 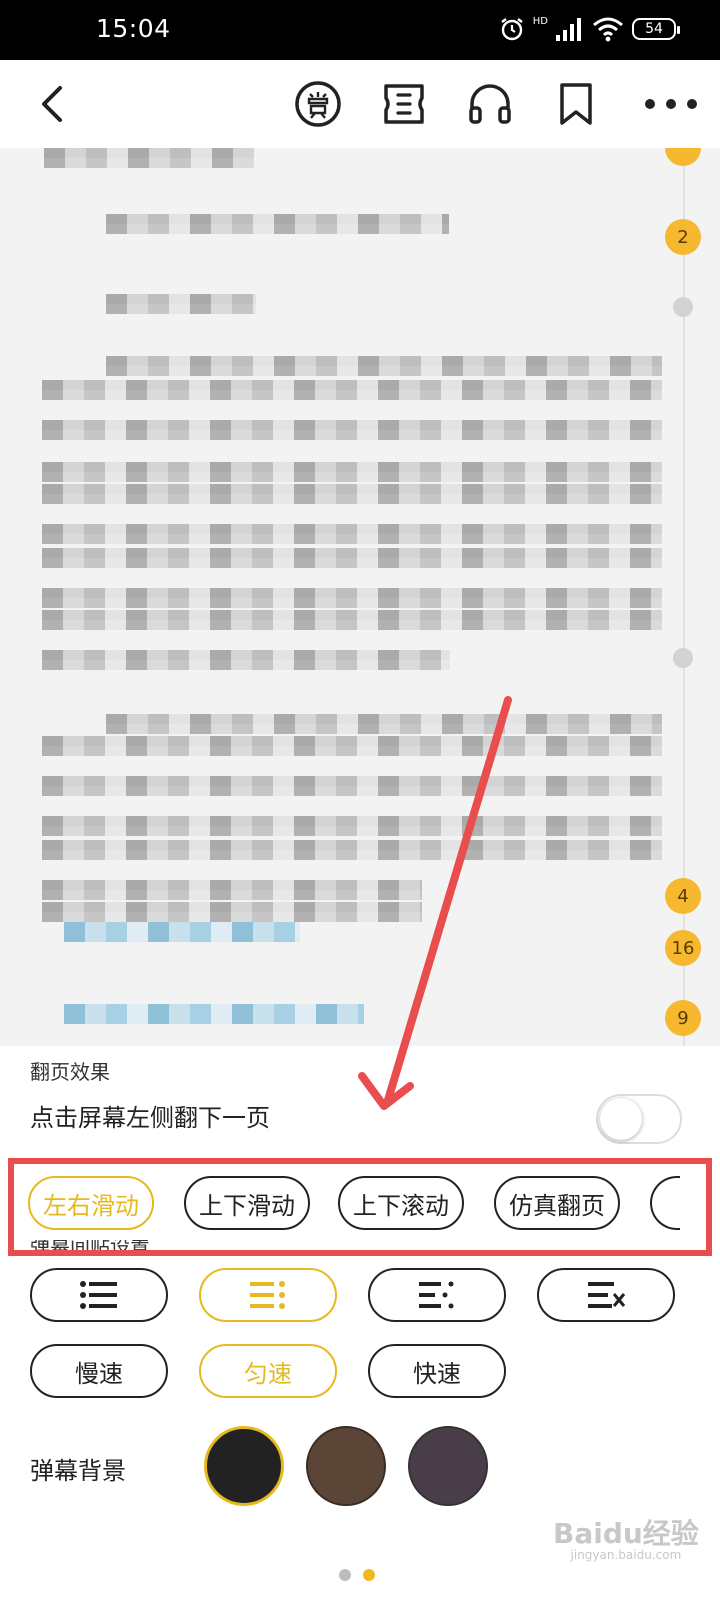 I want to click on list-medium-icon, so click(x=267, y=1295).